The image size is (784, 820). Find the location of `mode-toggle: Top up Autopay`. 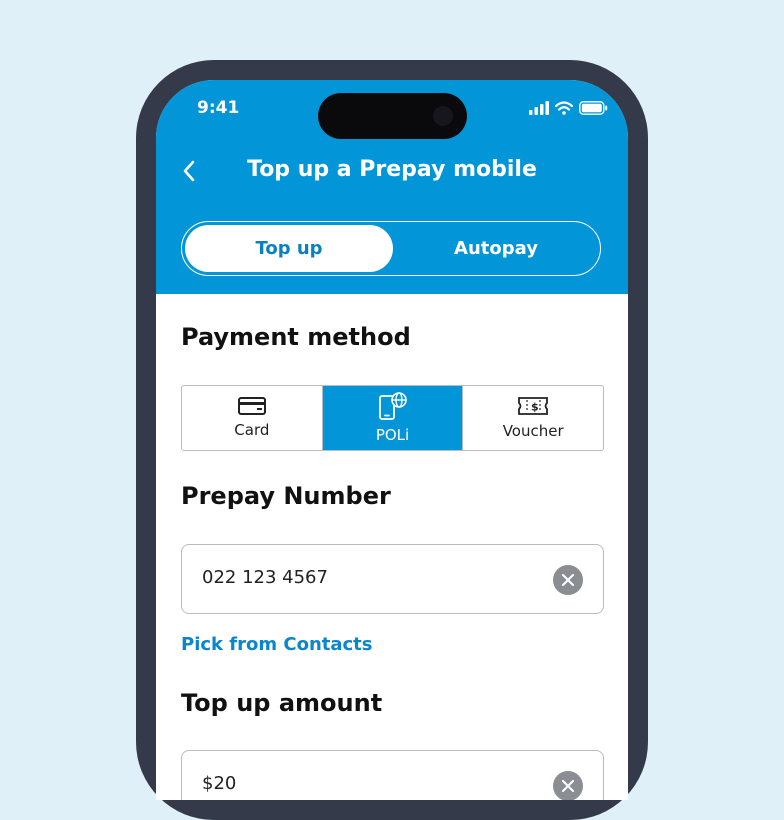

mode-toggle: Top up Autopay is located at coordinates (391, 248).